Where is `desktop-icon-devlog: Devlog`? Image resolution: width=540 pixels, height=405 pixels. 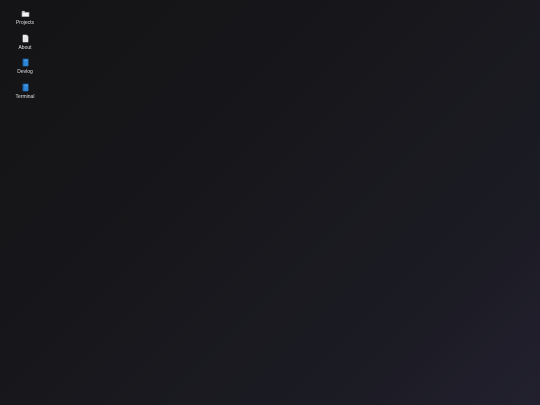
desktop-icon-devlog: Devlog is located at coordinates (25, 68).